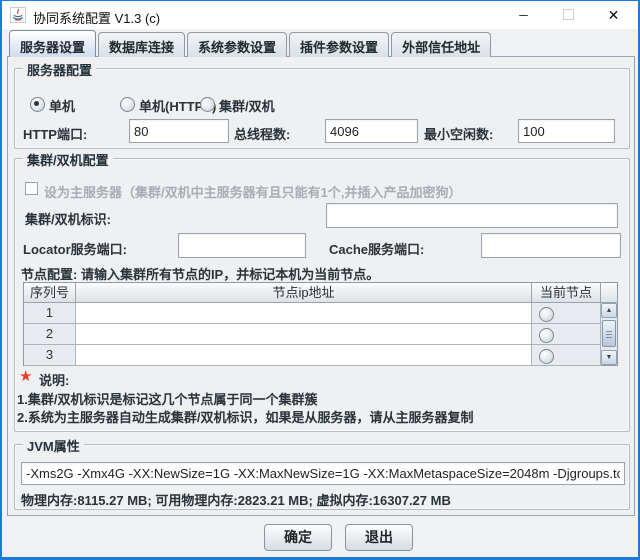  What do you see at coordinates (50, 355) in the screenshot?
I see `row-seq: 3` at bounding box center [50, 355].